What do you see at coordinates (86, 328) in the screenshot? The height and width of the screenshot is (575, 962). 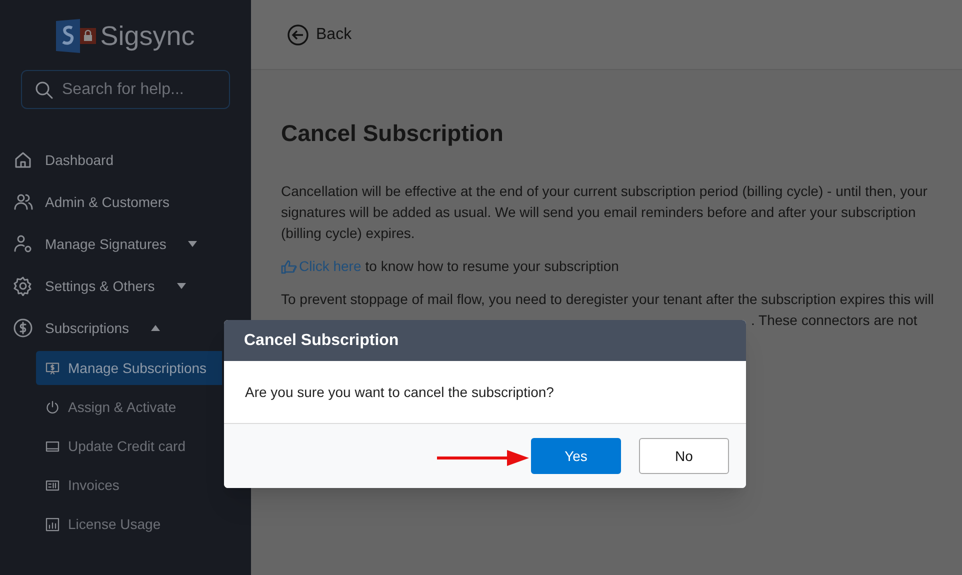 I see `nav-item: Subscriptions` at bounding box center [86, 328].